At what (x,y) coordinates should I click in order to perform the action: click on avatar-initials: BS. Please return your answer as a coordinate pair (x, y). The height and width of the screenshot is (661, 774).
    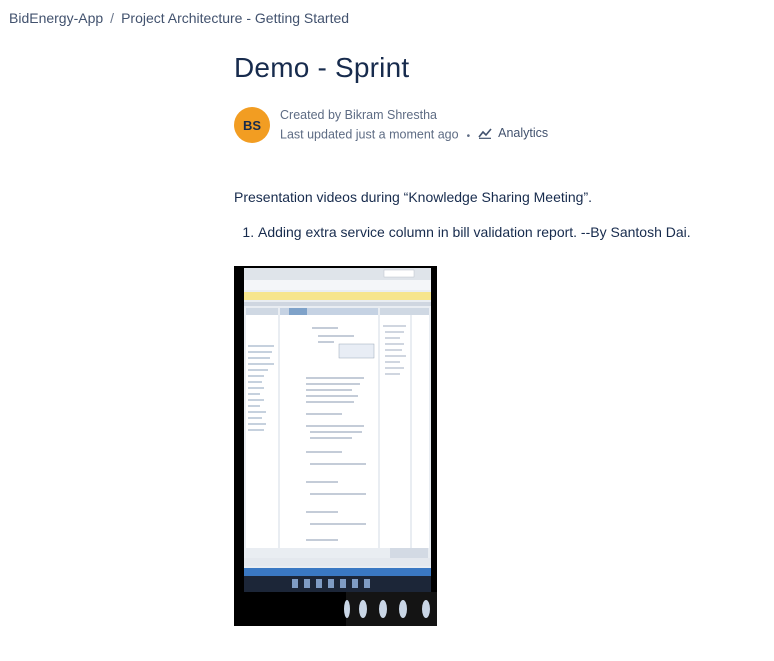
    Looking at the image, I should click on (252, 125).